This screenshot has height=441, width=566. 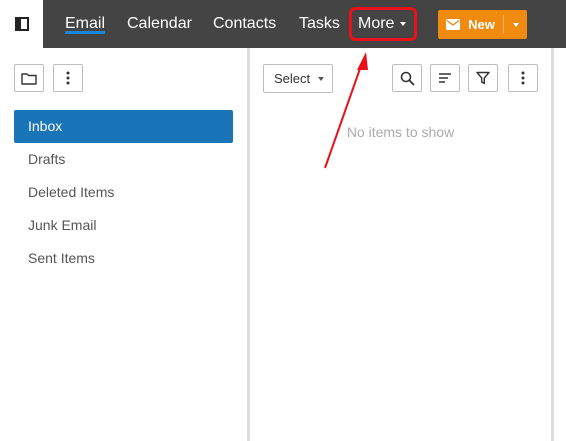 I want to click on sidebar-toggle-button, so click(x=21, y=24).